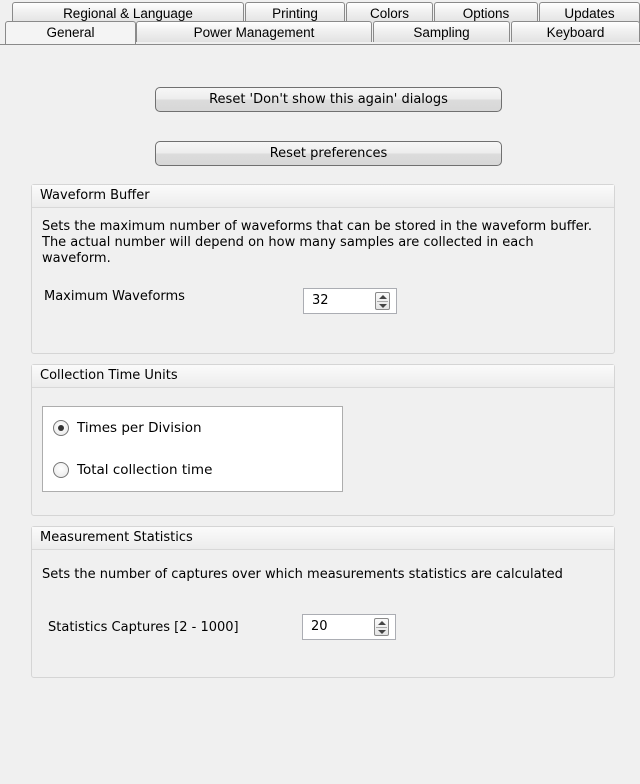 This screenshot has width=640, height=784. Describe the element at coordinates (575, 31) in the screenshot. I see `tab-keyboard: Keyboard` at that location.